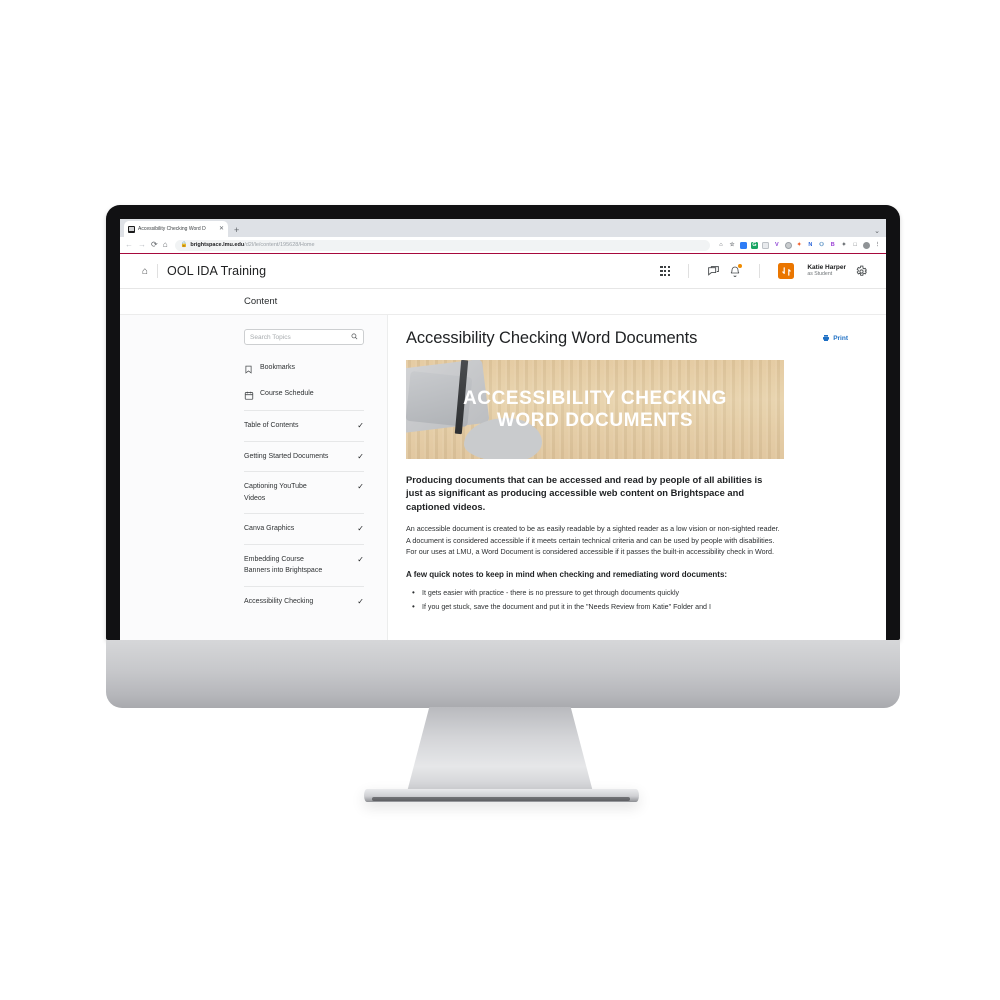 The width and height of the screenshot is (1000, 1000). Describe the element at coordinates (766, 245) in the screenshot. I see `extension-doc-icon` at that location.